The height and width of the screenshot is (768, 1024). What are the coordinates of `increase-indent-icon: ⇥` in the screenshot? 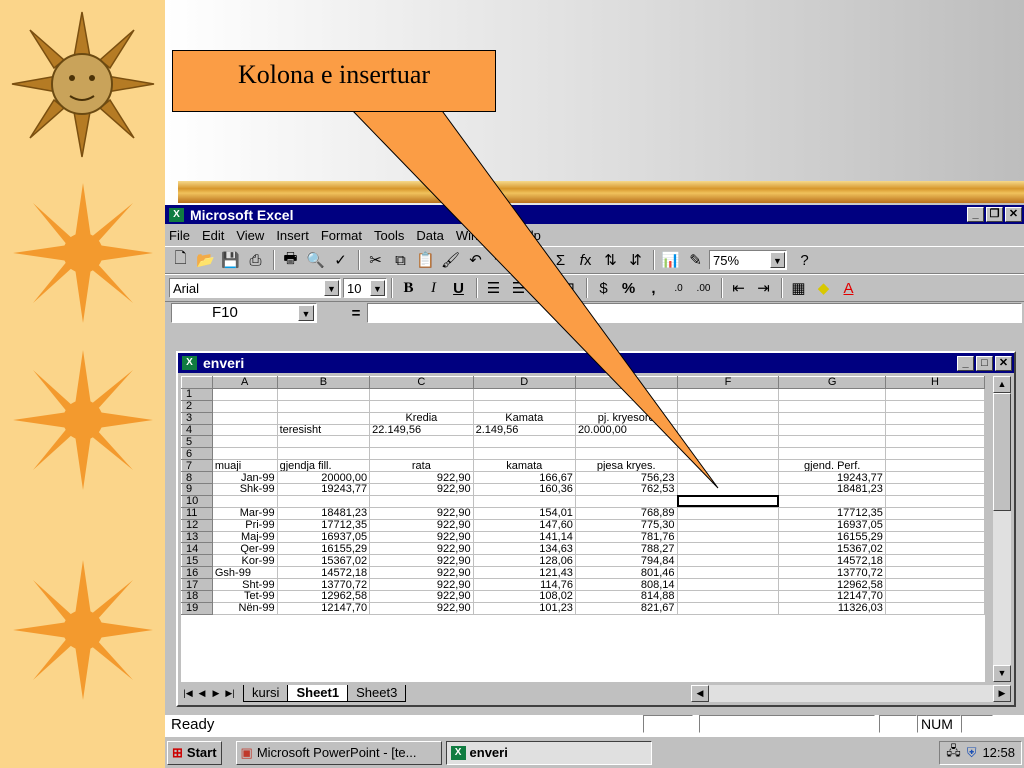 It's located at (763, 288).